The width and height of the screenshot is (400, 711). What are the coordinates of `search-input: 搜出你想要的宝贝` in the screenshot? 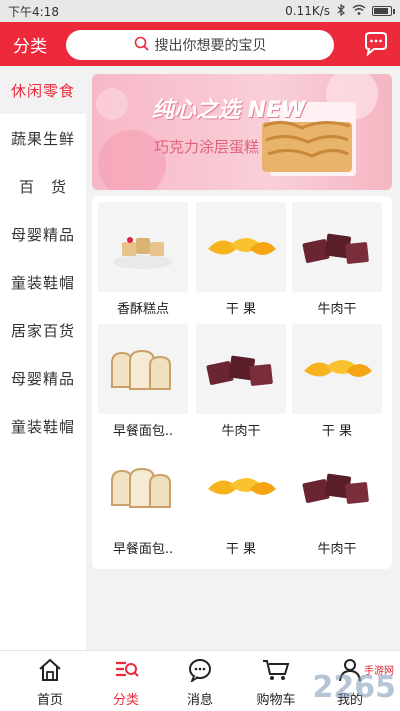 It's located at (200, 45).